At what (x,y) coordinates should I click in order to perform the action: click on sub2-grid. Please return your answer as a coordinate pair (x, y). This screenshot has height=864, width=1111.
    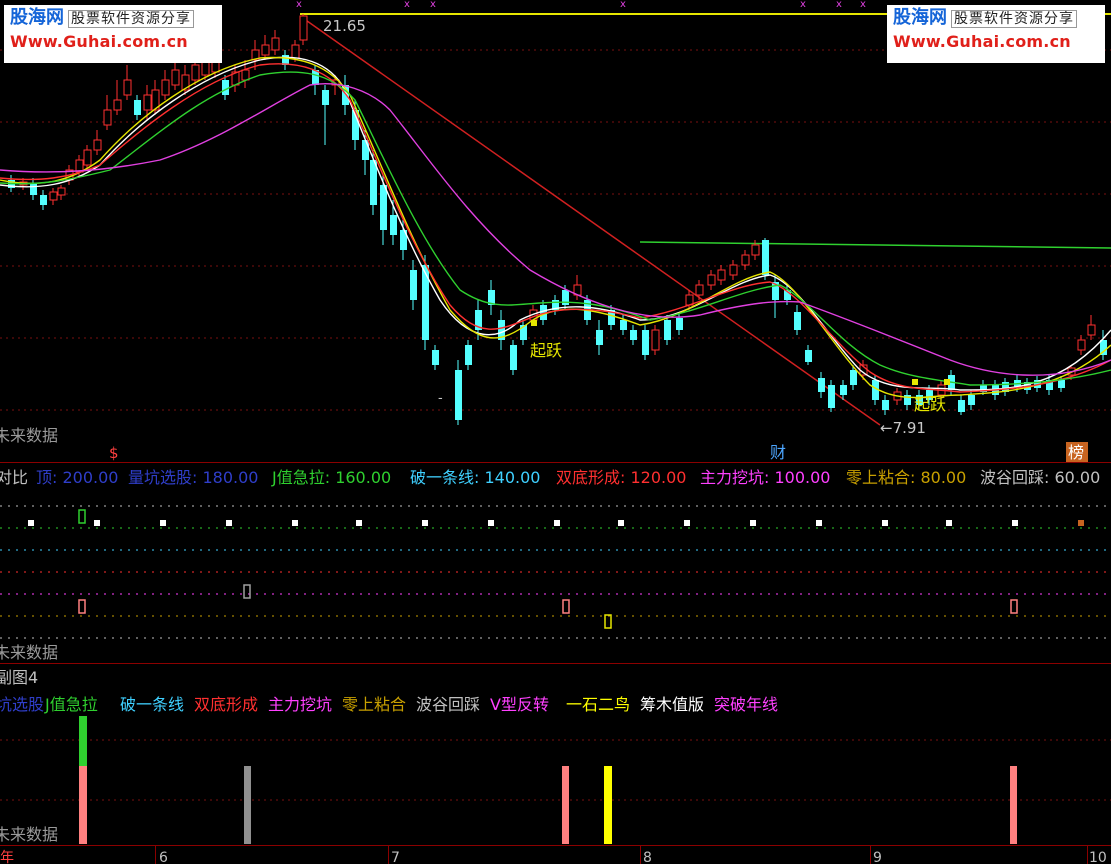
    Looking at the image, I should click on (555, 770).